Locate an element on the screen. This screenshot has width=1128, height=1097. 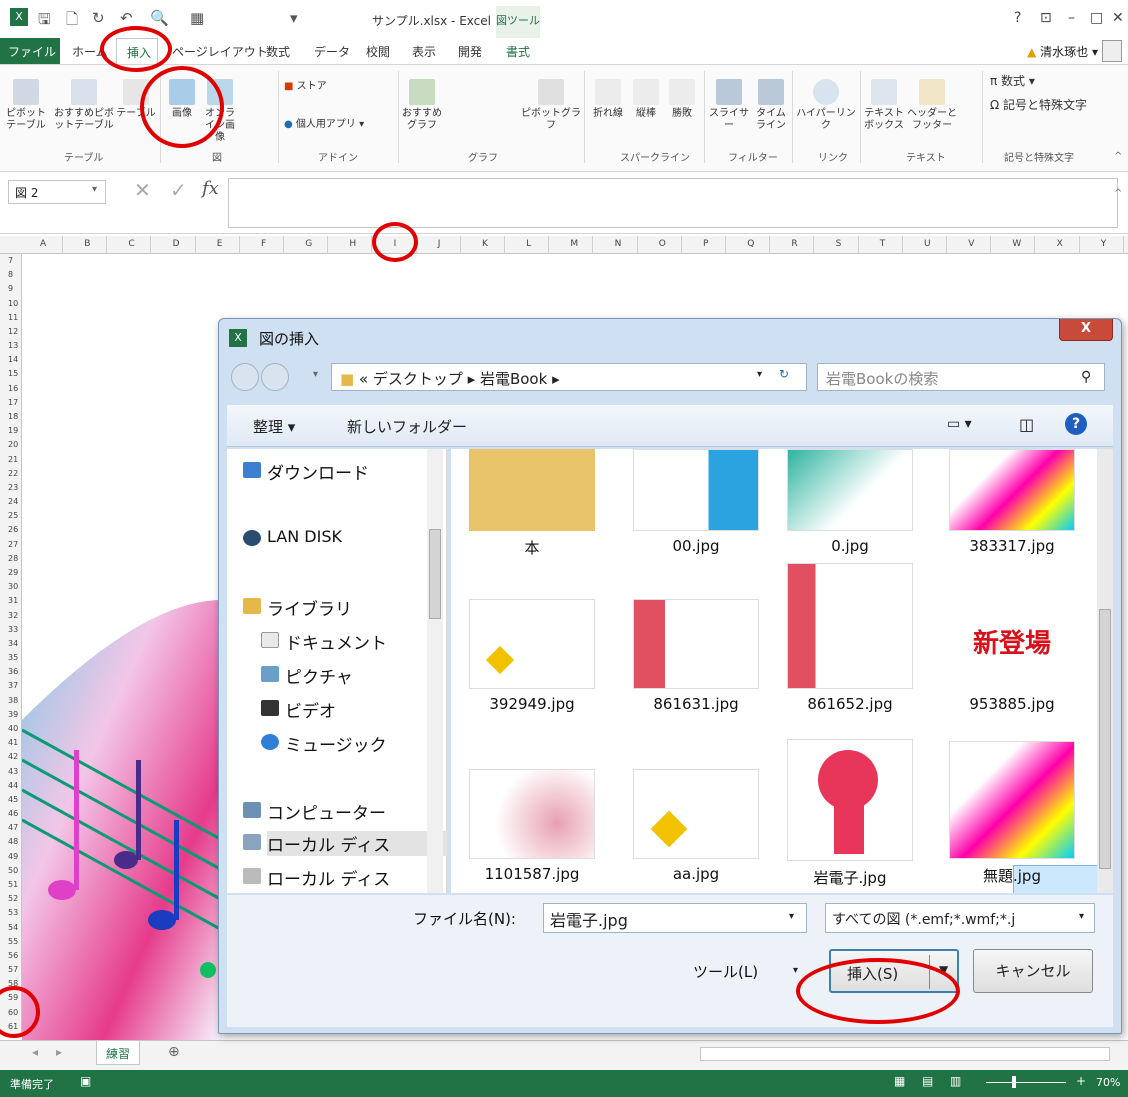
tools-button: ツール(L) is located at coordinates (725, 971).